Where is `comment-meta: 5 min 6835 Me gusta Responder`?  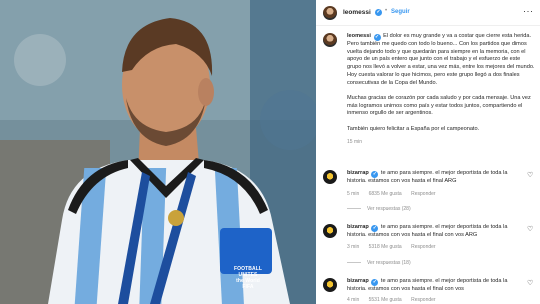 comment-meta: 5 min 6835 Me gusta Responder is located at coordinates (395, 194).